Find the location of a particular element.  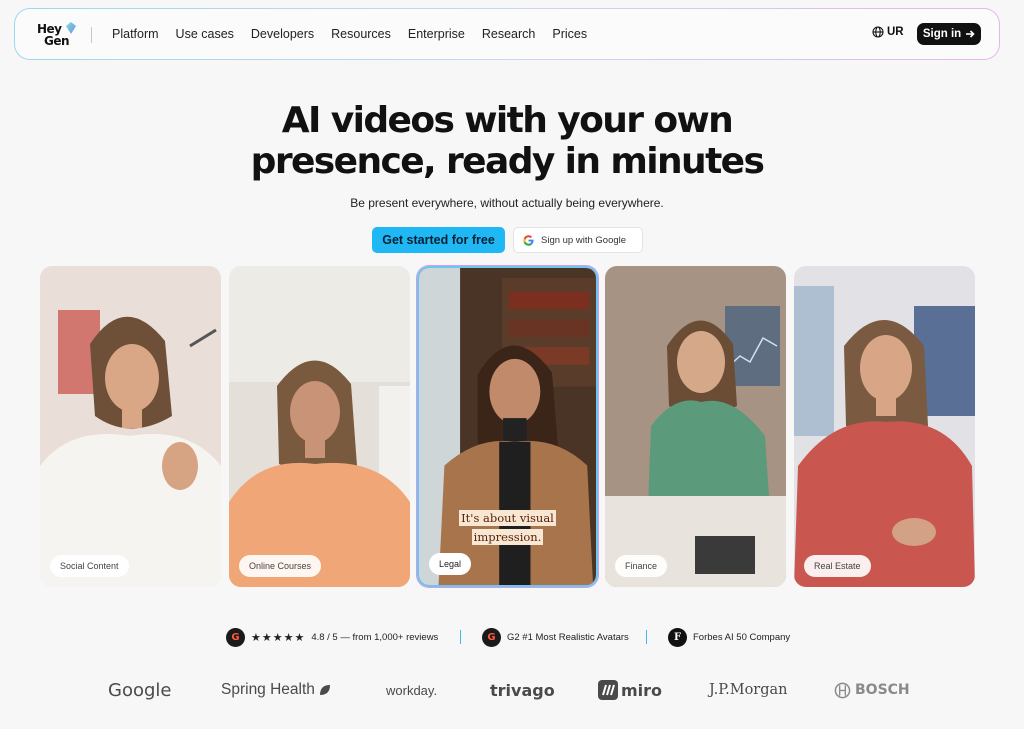

hero-headline-line2: presence, ready in minutes is located at coordinates (507, 161).